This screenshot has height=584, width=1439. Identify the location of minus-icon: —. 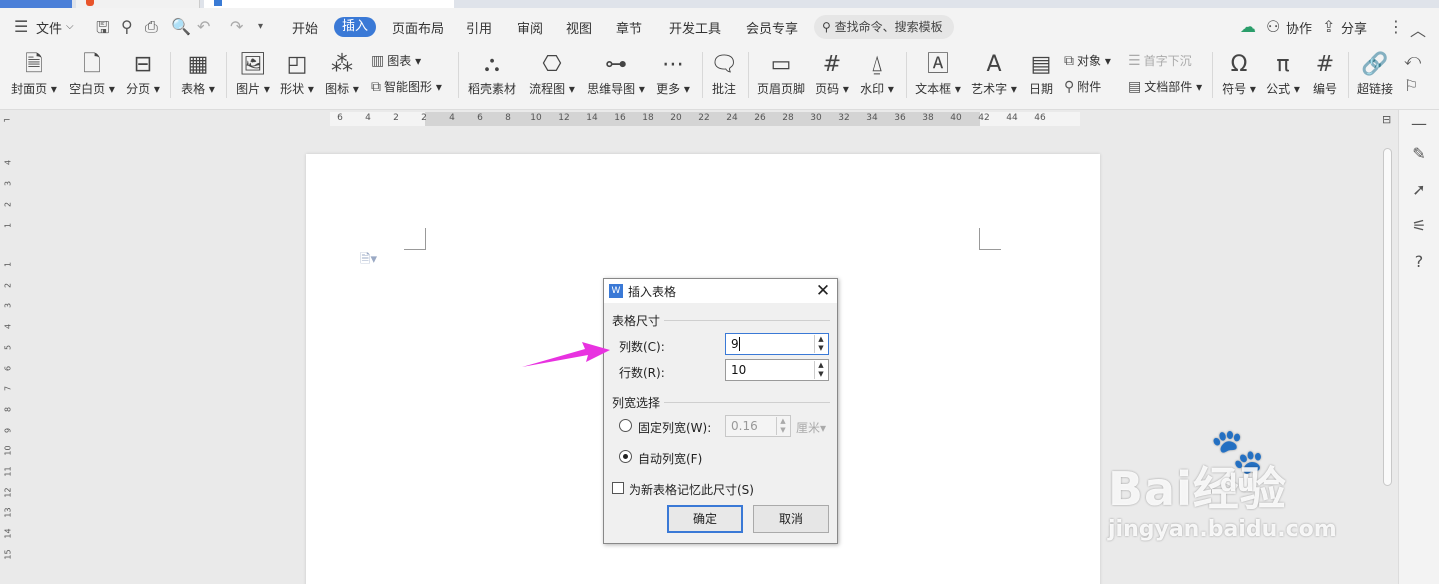
(1419, 124).